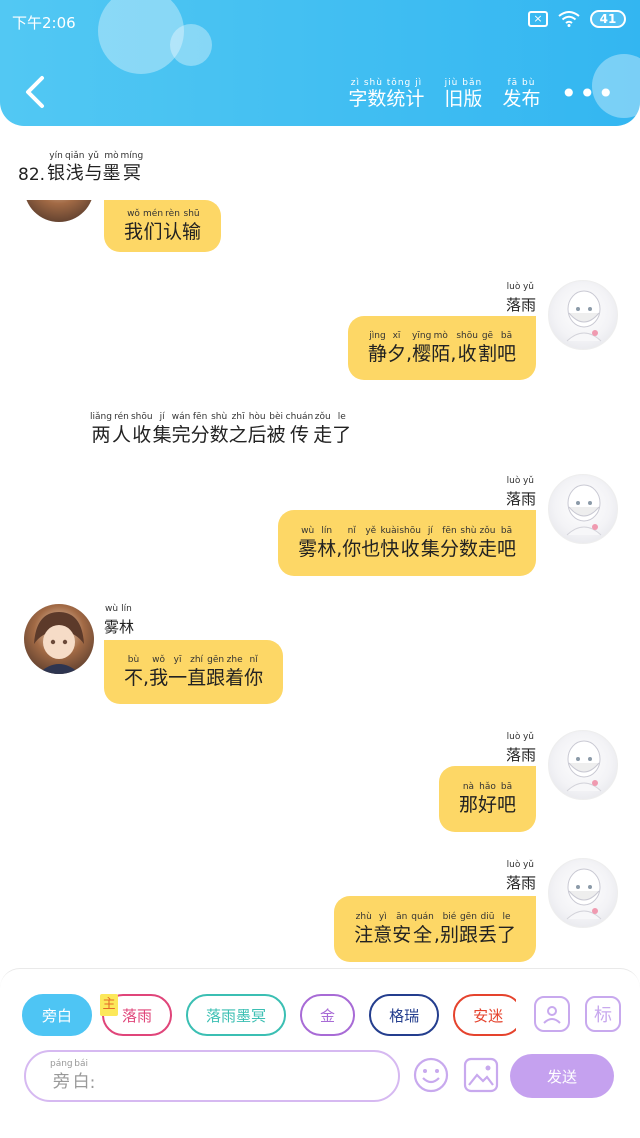 The width and height of the screenshot is (640, 1138). I want to click on mark-label: 标, so click(603, 1015).